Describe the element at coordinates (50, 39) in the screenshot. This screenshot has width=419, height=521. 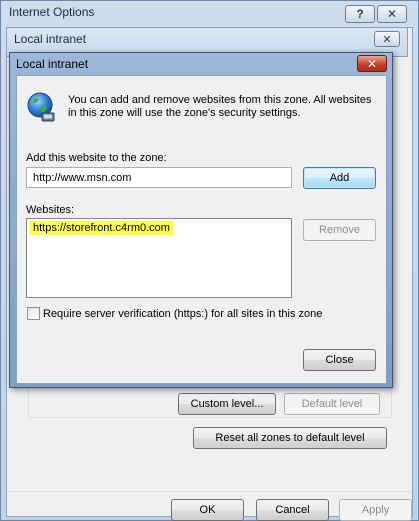
I see `local-intranet-parent-title: Local intranet` at that location.